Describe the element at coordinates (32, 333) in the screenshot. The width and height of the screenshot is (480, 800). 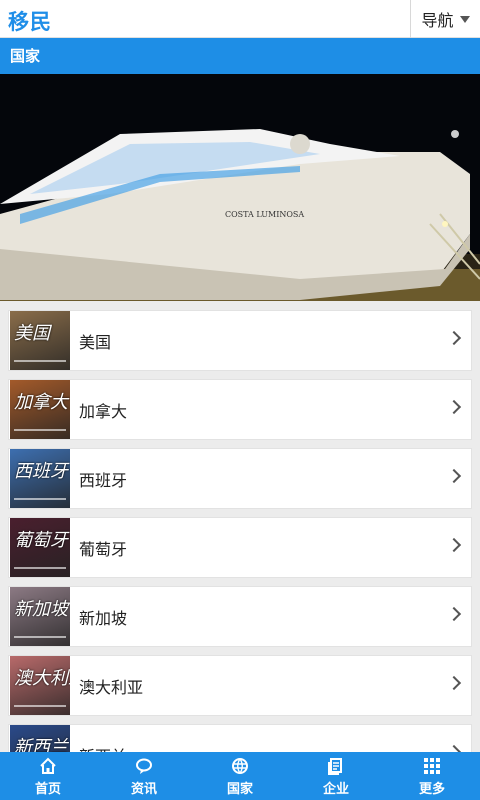
I see `thumbnail-caption: 美国` at that location.